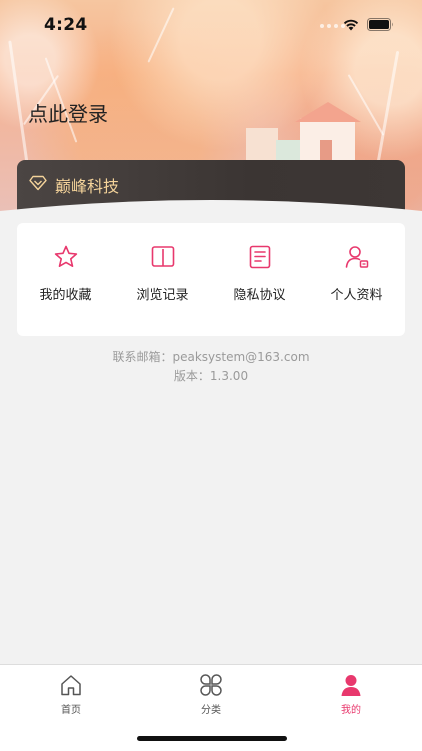  I want to click on menu-item-favorites: 我的收藏, so click(65, 279).